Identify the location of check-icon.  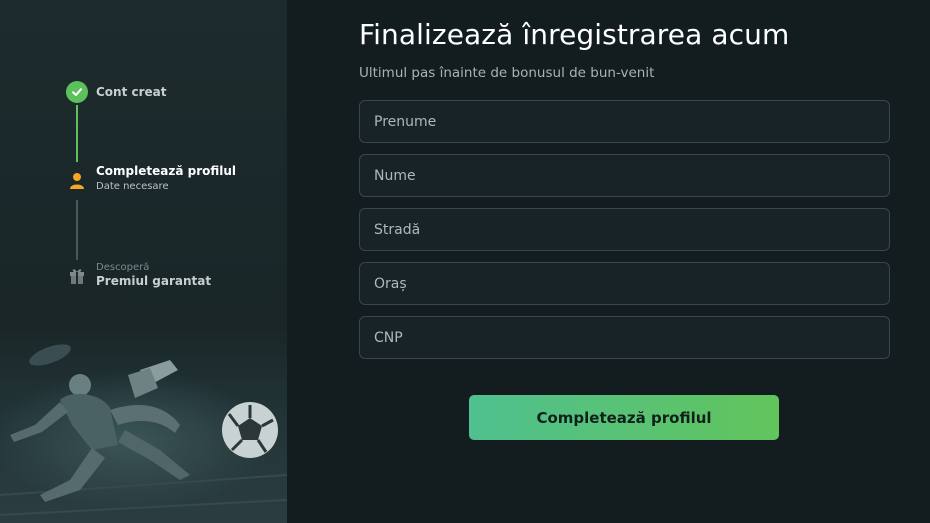
(77, 92).